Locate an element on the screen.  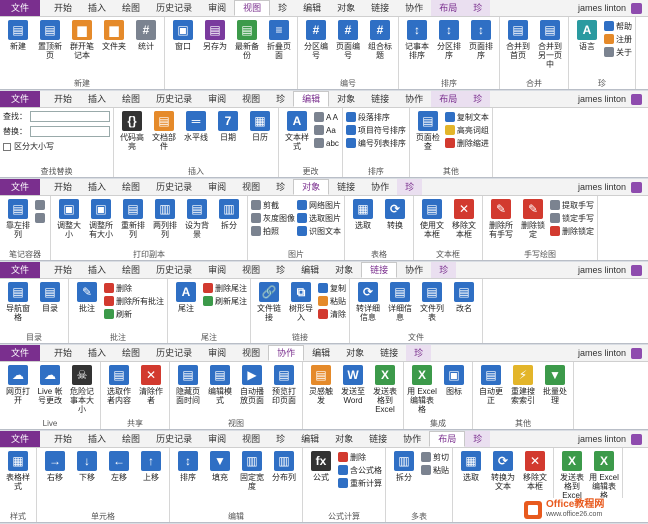
ribbon-button: ▆ 群开笔记本 is located at coordinates (82, 39).